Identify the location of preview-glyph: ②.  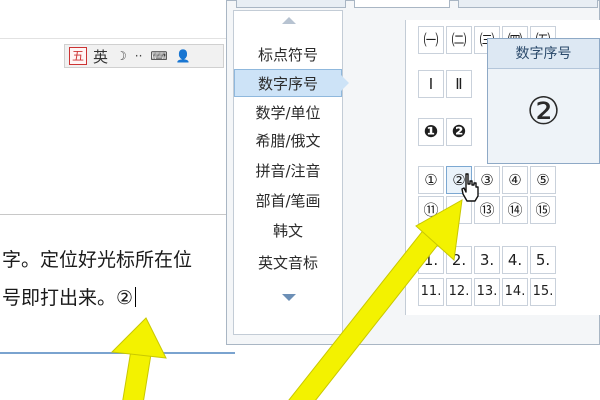
(543, 111).